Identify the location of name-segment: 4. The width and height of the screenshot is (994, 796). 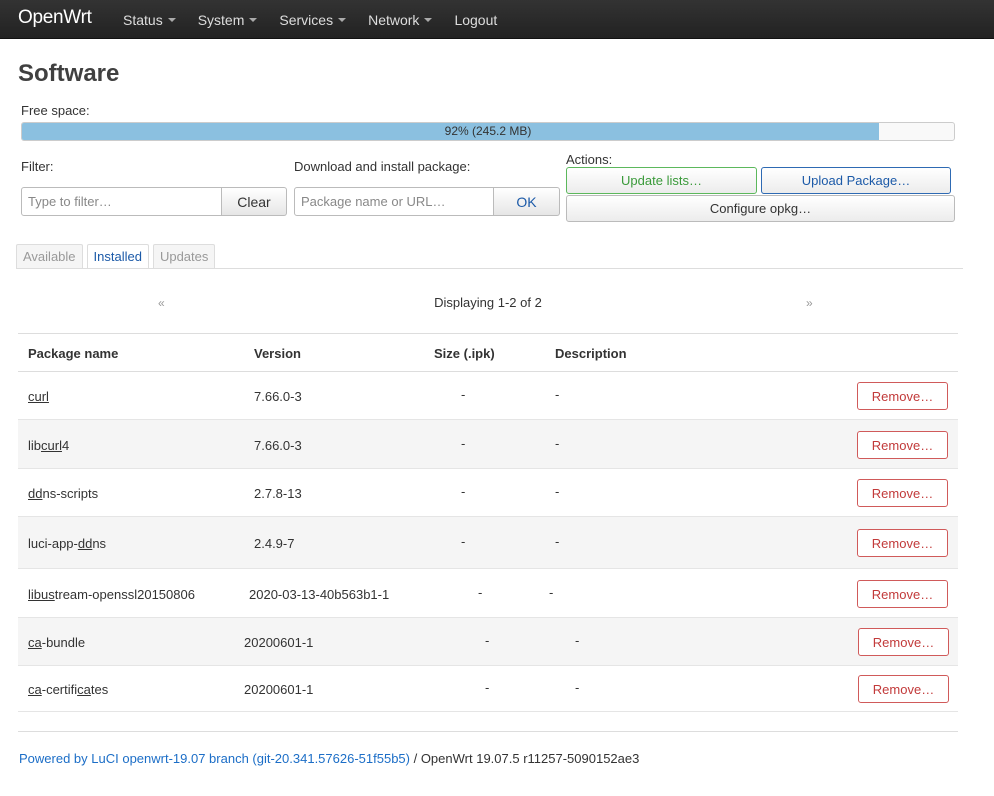
(65, 445).